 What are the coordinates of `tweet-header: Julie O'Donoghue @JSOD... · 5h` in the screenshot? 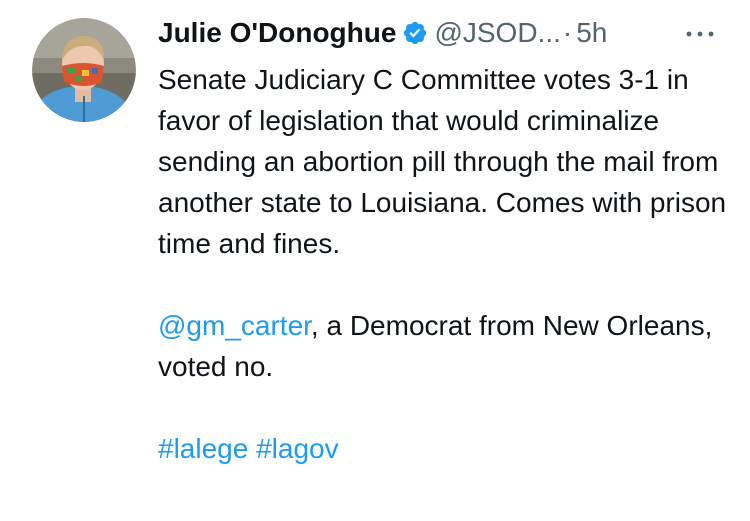 It's located at (382, 33).